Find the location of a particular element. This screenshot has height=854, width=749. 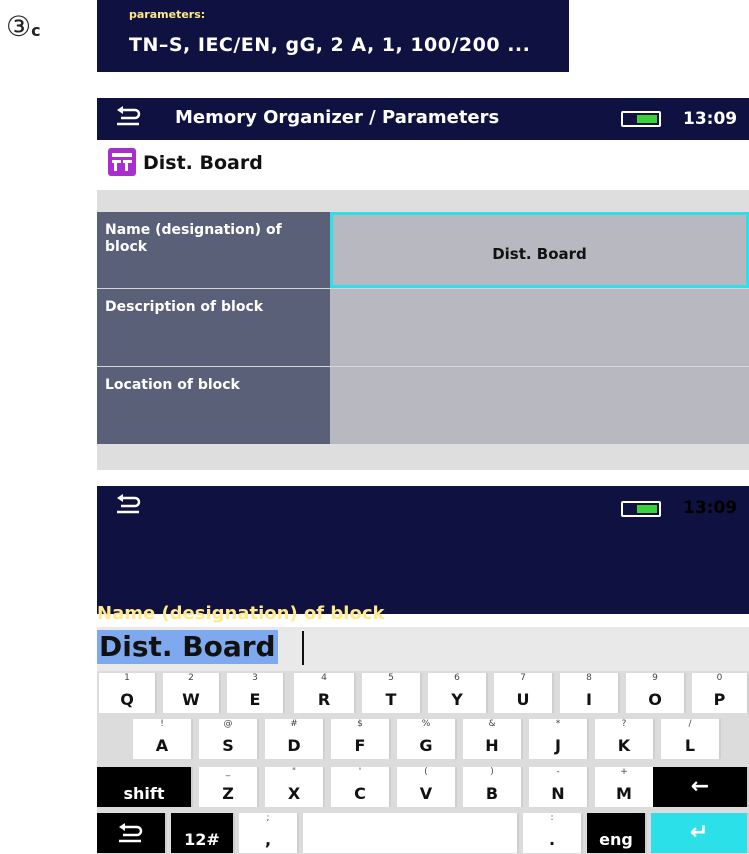

key-a: ! A is located at coordinates (163, 739).